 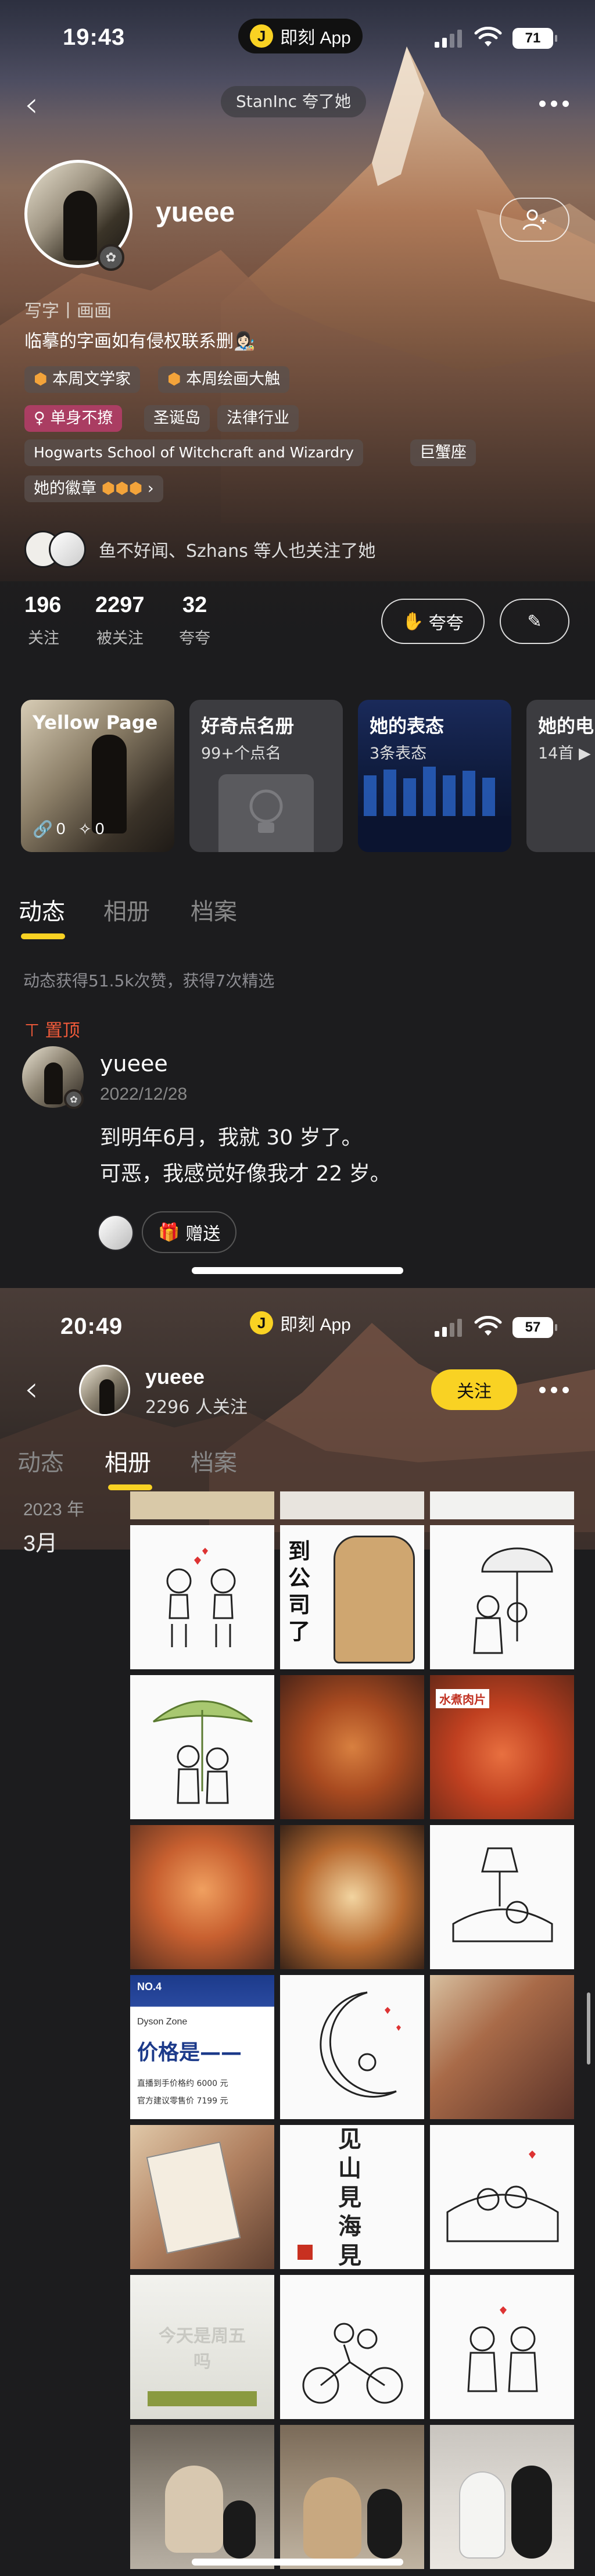 What do you see at coordinates (534, 1328) in the screenshot?
I see `battery-icon: 57` at bounding box center [534, 1328].